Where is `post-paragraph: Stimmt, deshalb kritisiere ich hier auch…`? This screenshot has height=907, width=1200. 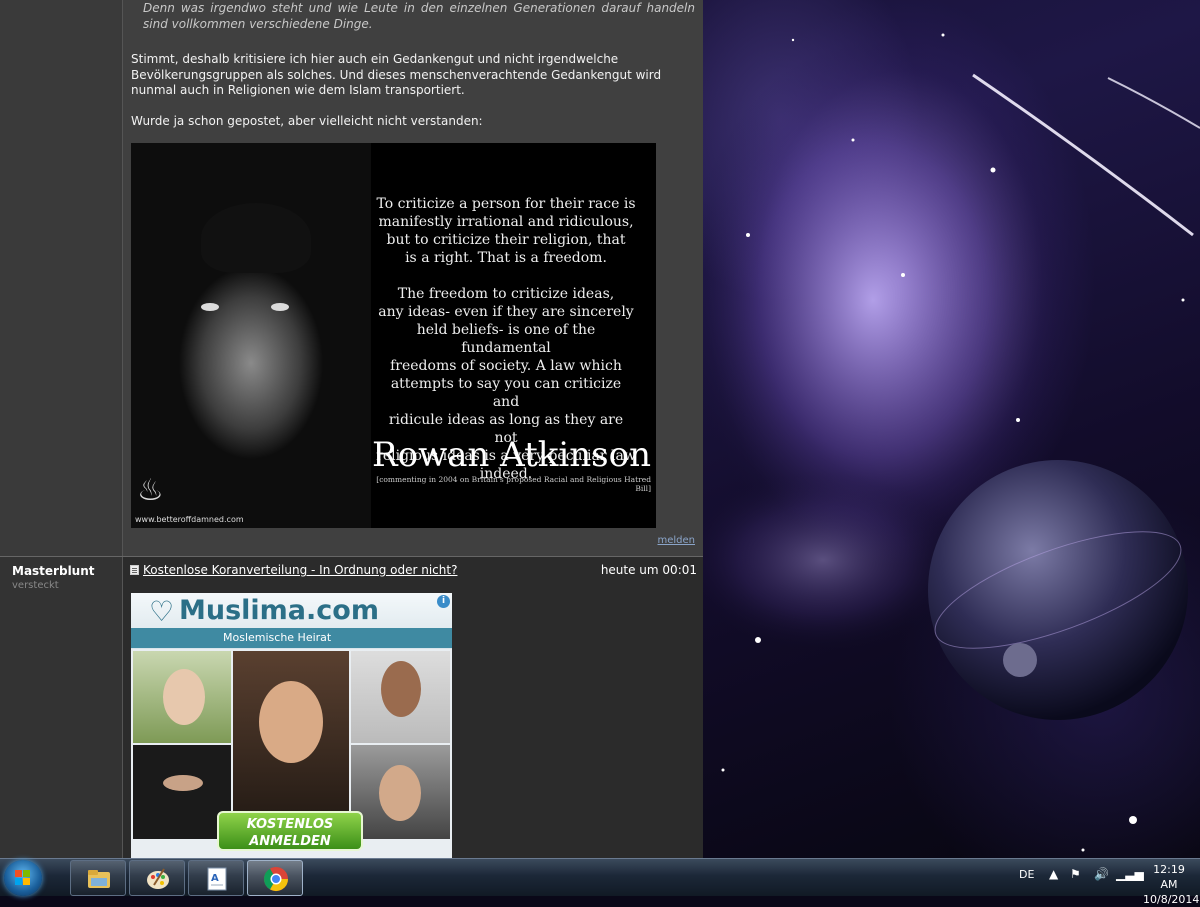
post-paragraph: Stimmt, deshalb kritisiere ich hier auch… is located at coordinates (396, 74).